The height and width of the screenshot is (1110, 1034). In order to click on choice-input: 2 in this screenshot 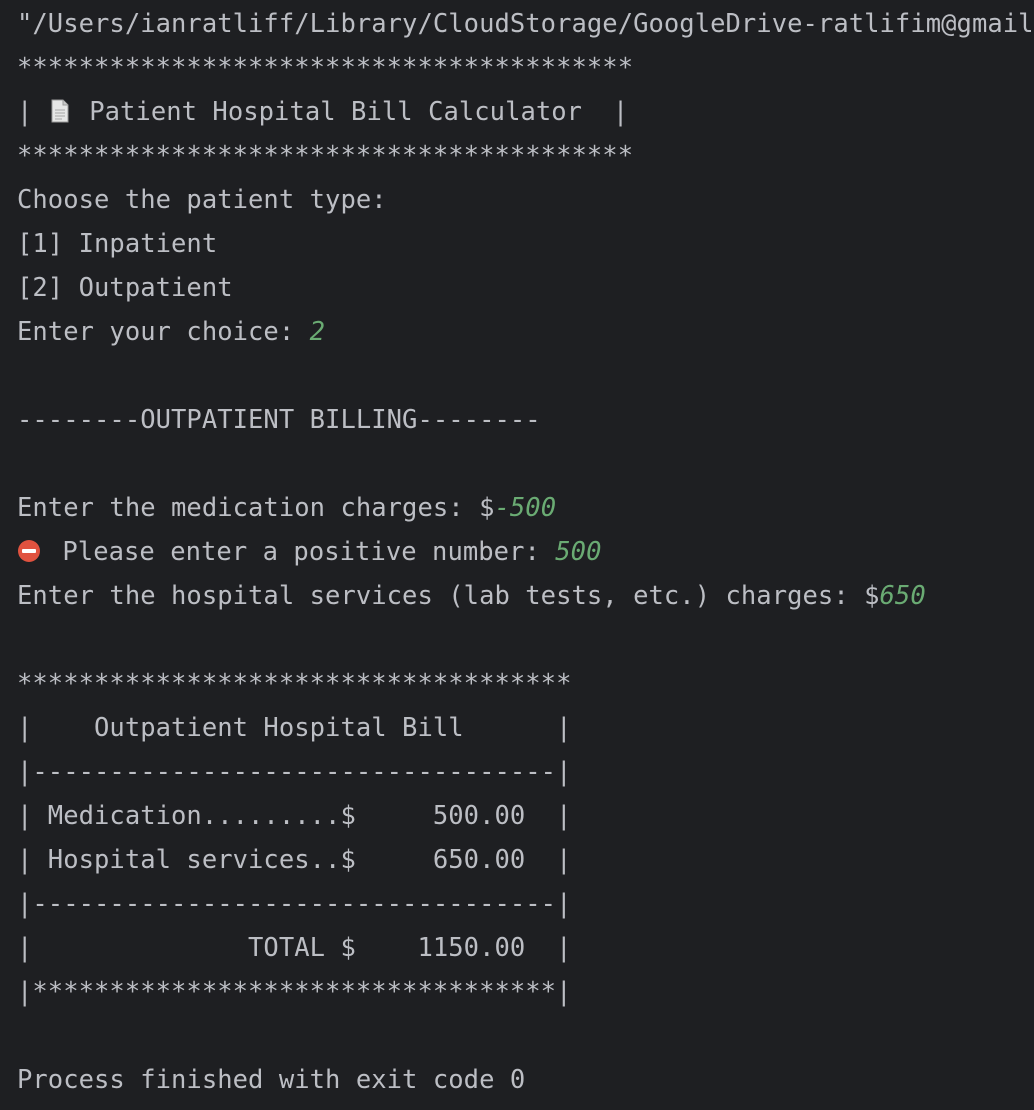, I will do `click(317, 332)`.